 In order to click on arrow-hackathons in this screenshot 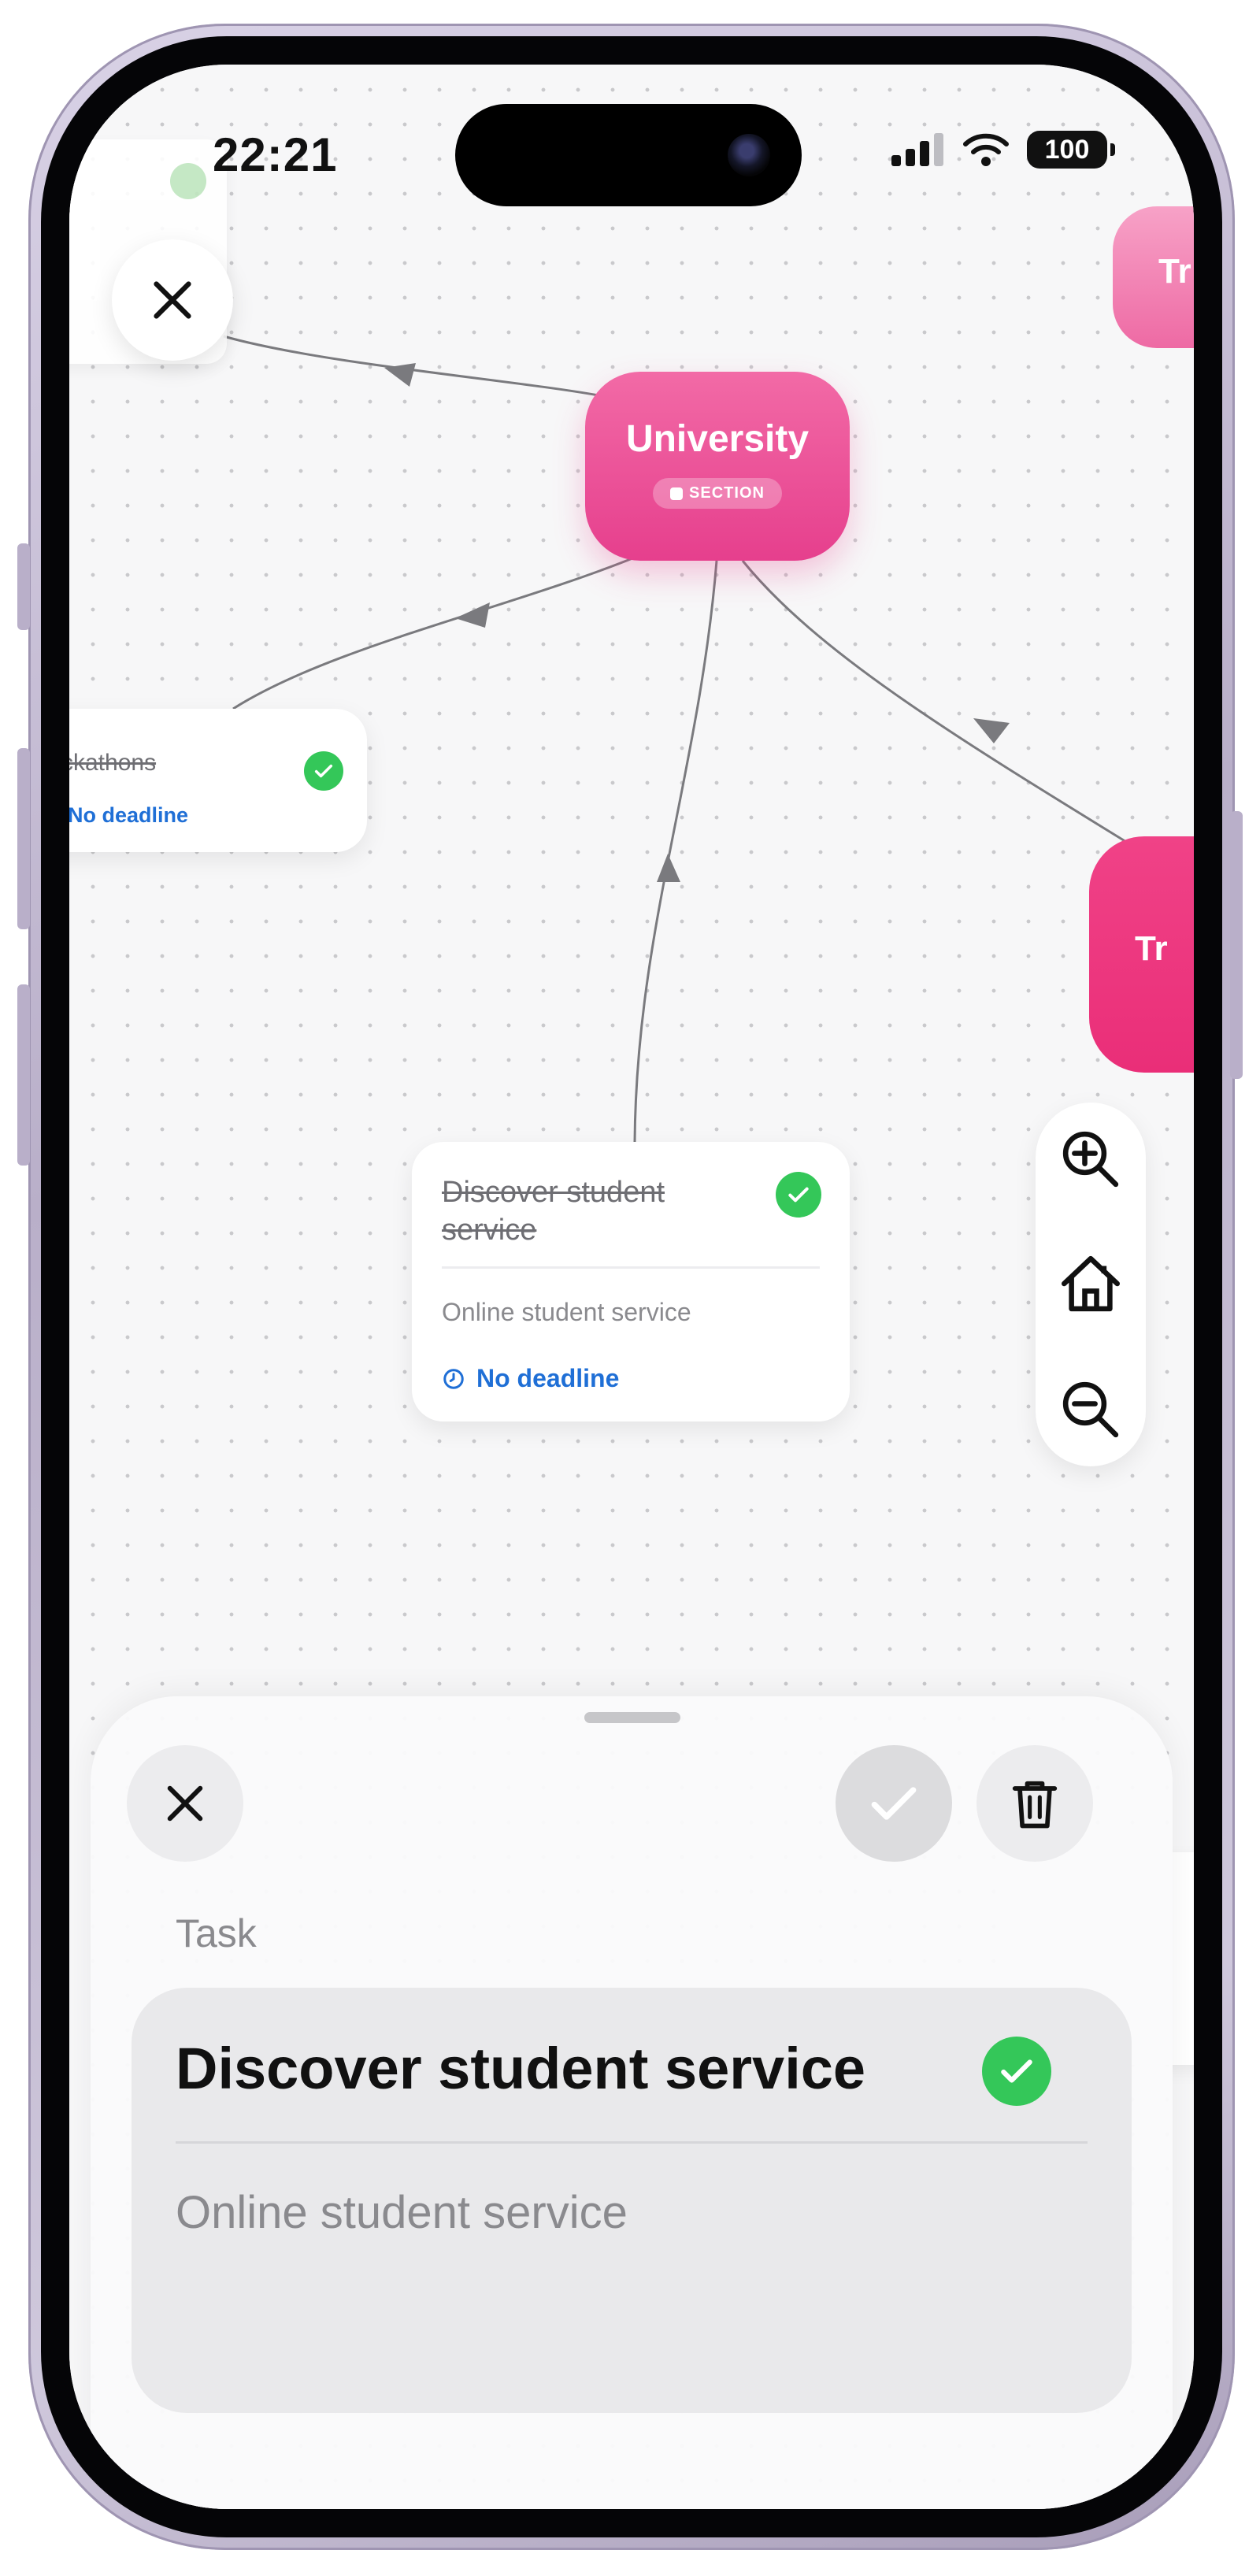, I will do `click(472, 615)`.